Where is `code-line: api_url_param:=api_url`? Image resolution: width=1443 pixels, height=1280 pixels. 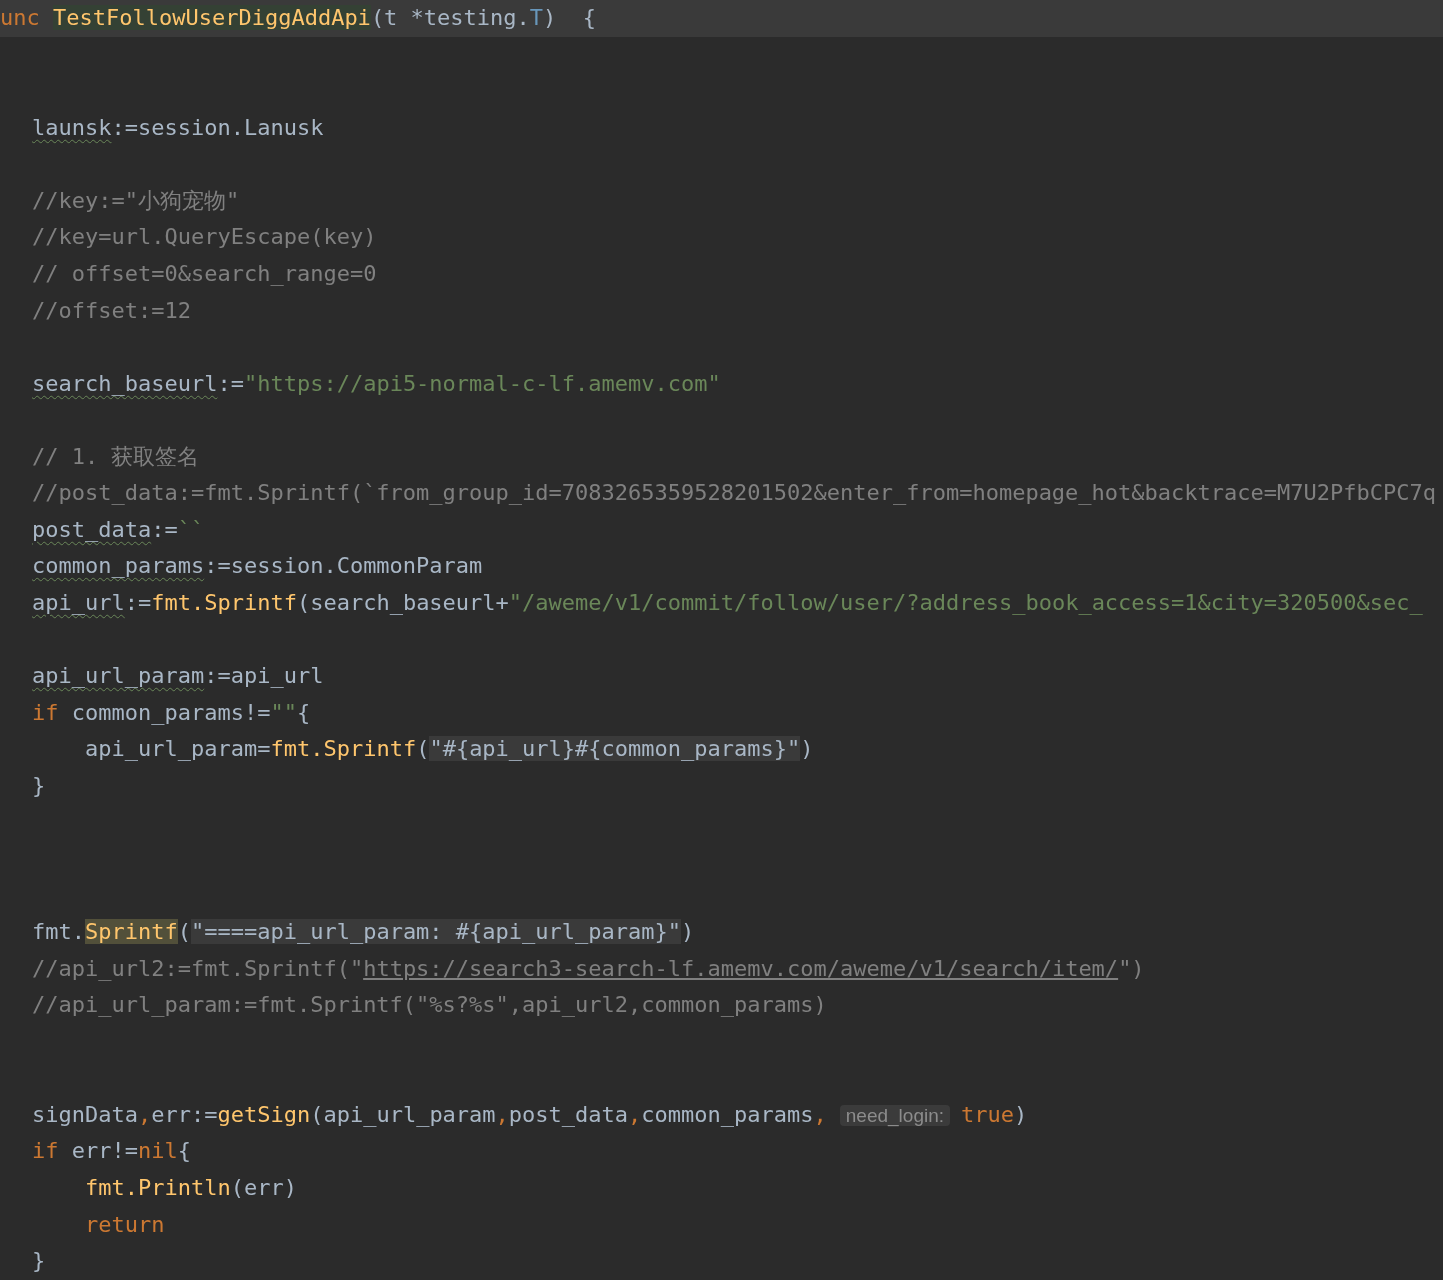 code-line: api_url_param:=api_url is located at coordinates (178, 676).